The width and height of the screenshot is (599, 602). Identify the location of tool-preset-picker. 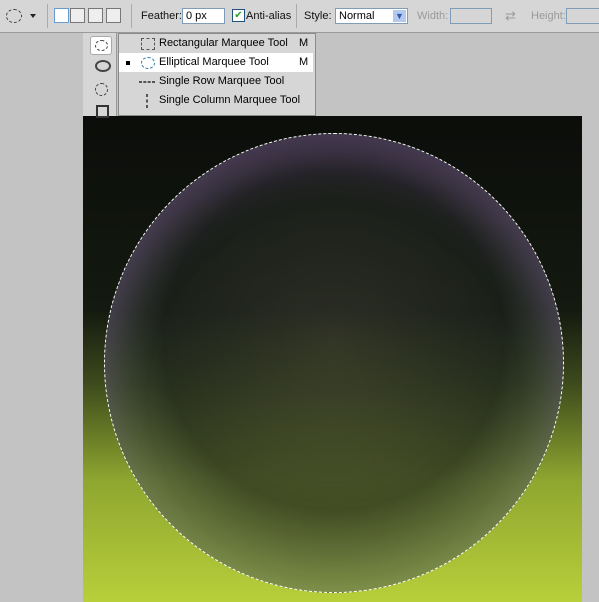
(14, 16).